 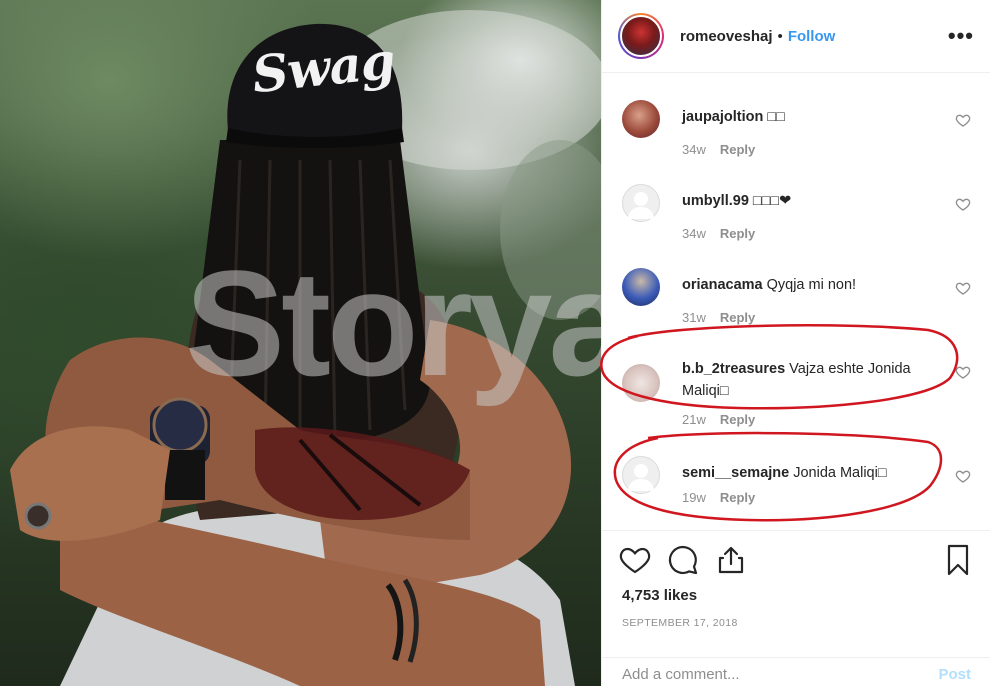 What do you see at coordinates (694, 419) in the screenshot?
I see `comment-age: 21w` at bounding box center [694, 419].